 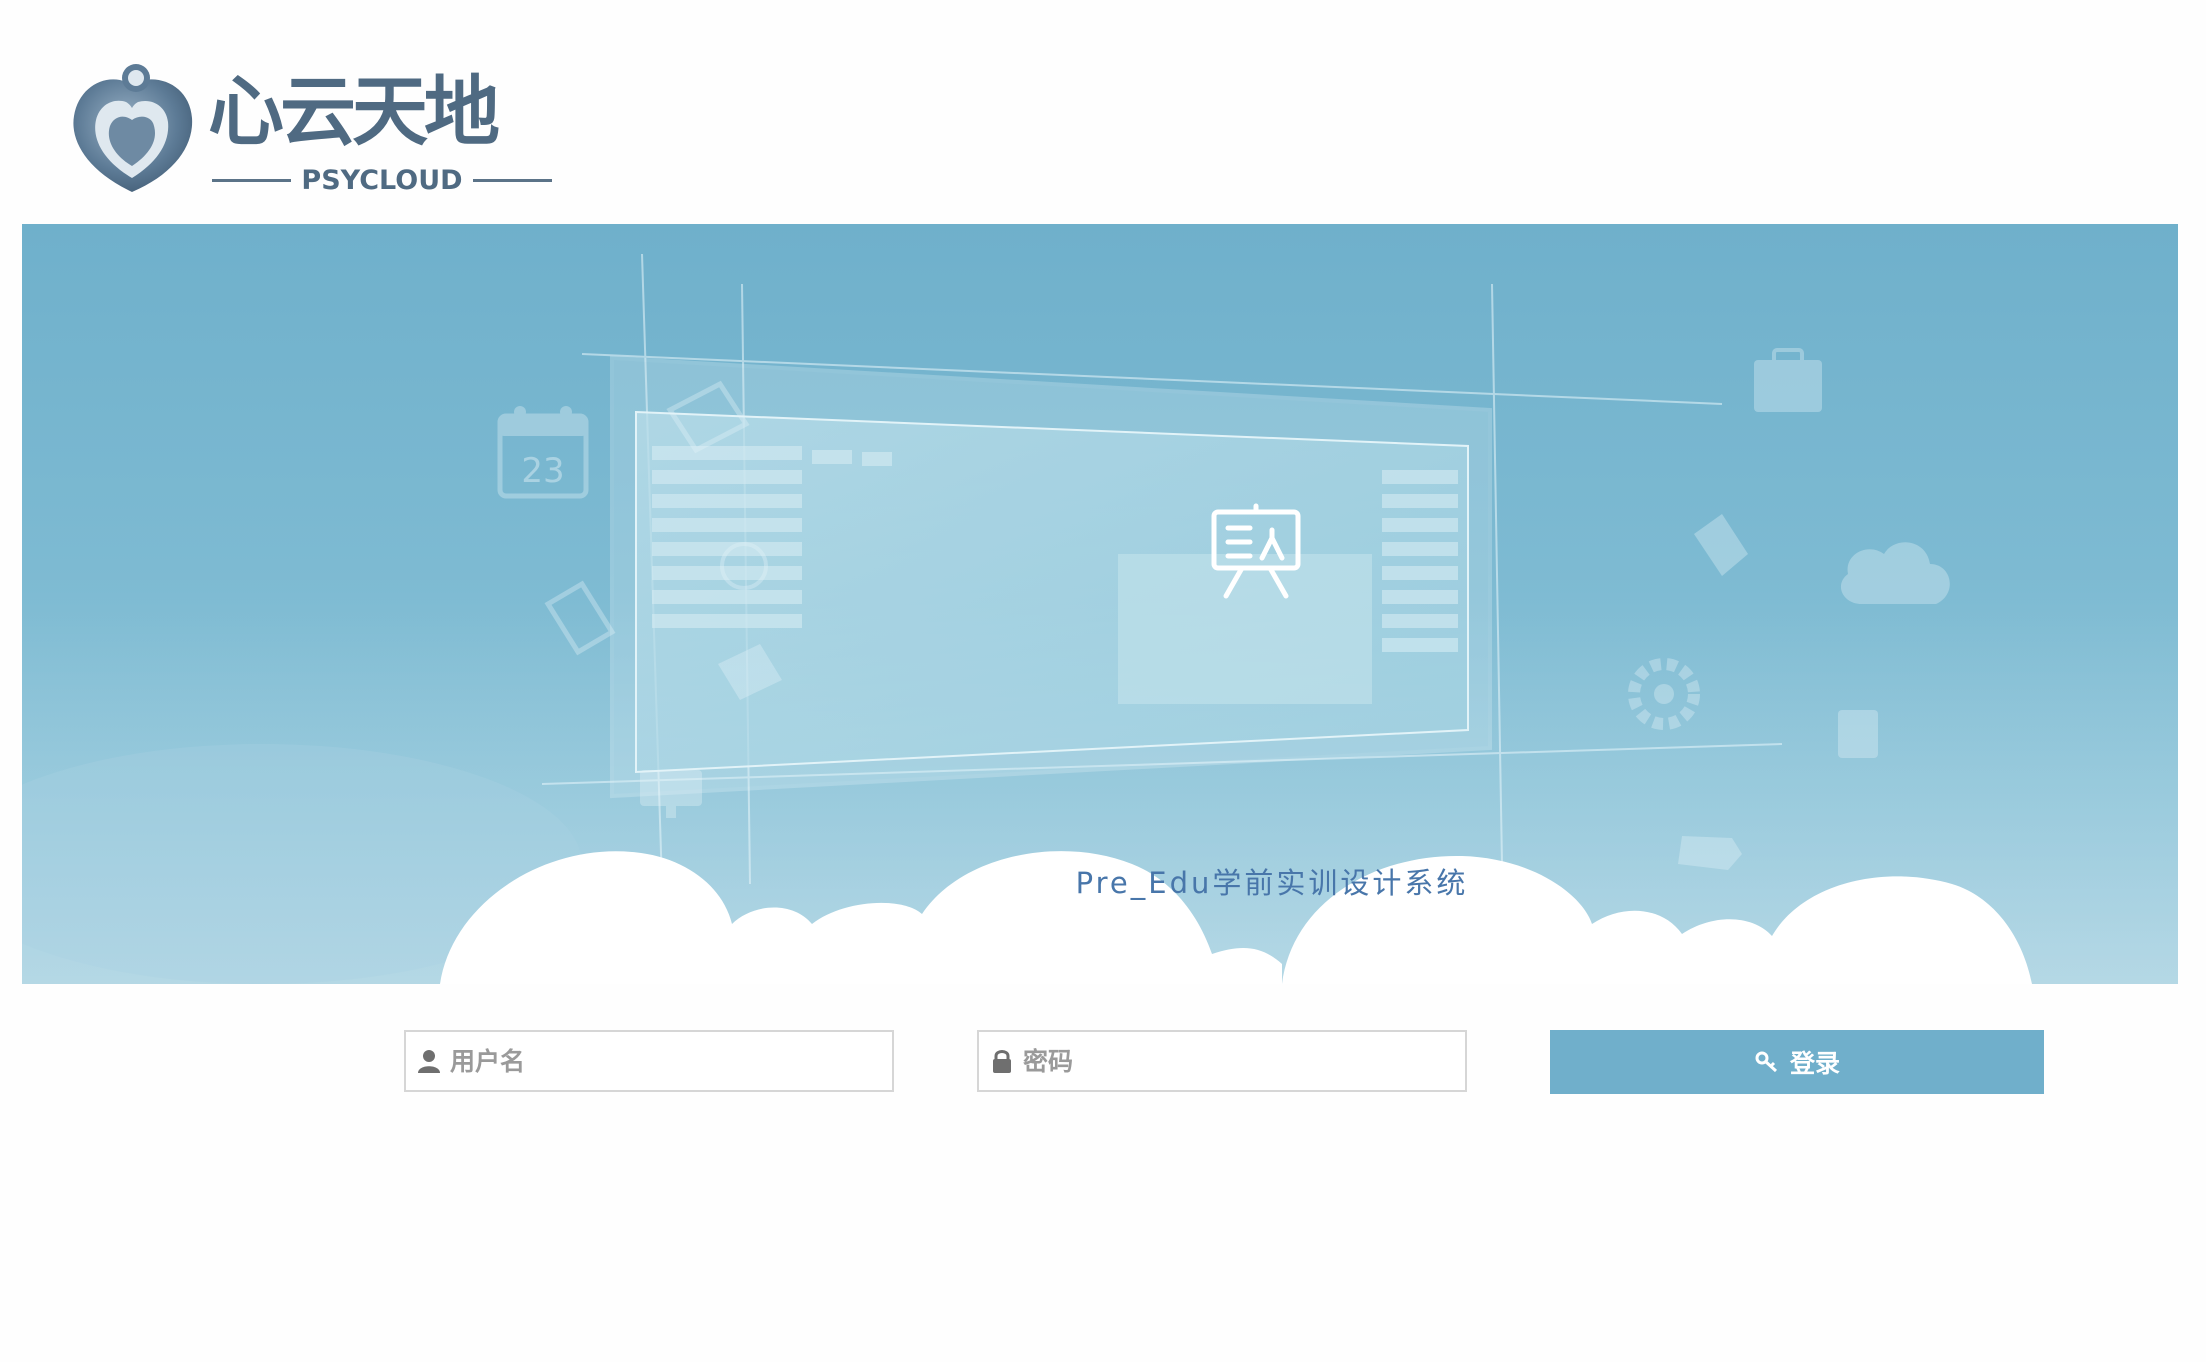 I want to click on brand-logo: 心云天地 PSYCLOUD, so click(x=309, y=130).